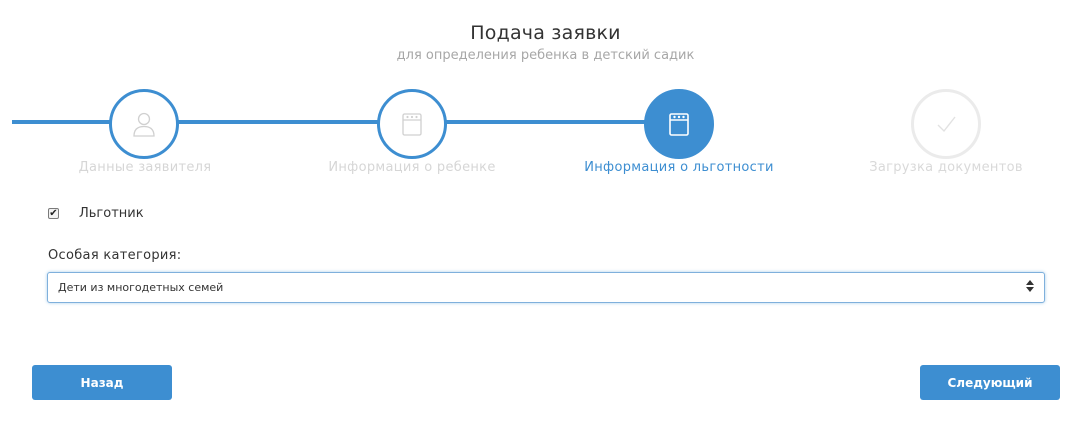 The image size is (1091, 429). Describe the element at coordinates (990, 382) in the screenshot. I see `next-button: Следующий` at that location.